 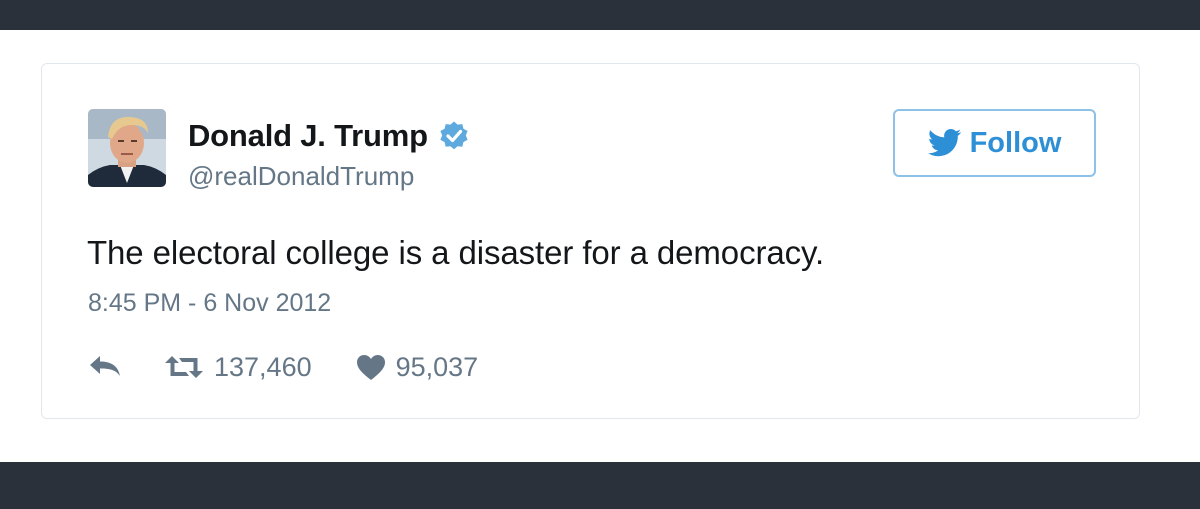 What do you see at coordinates (209, 303) in the screenshot?
I see `tweet-timestamp: 8:45 PM - 6 Nov 2012` at bounding box center [209, 303].